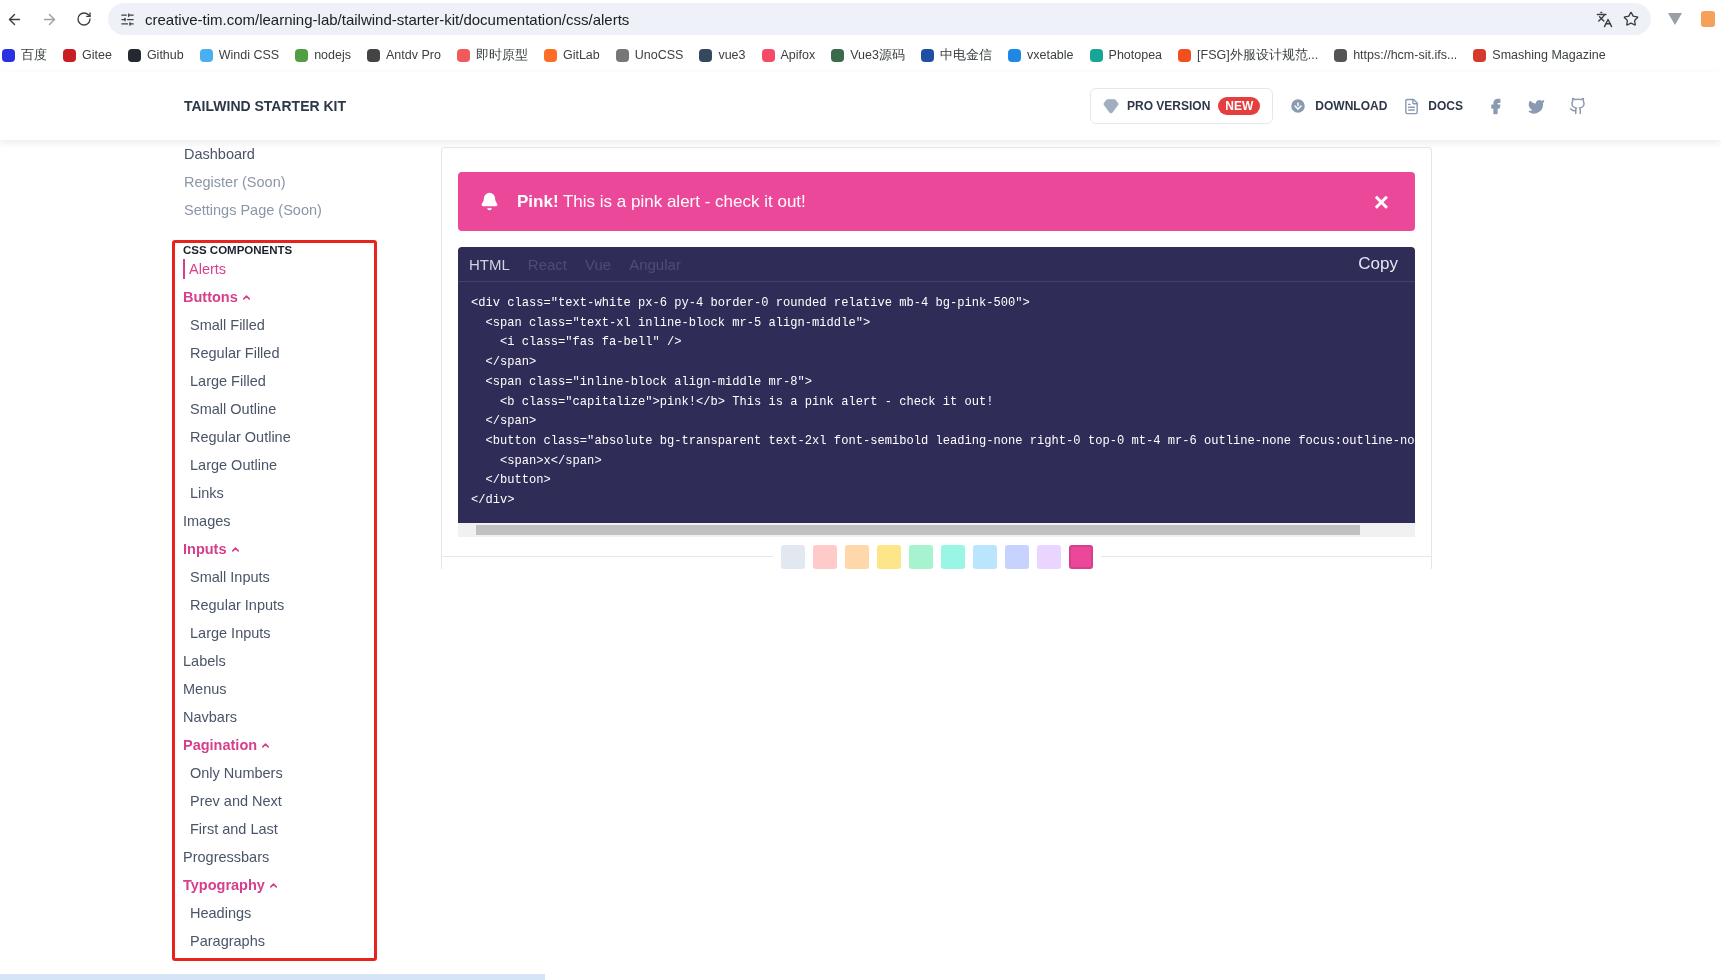  Describe the element at coordinates (1433, 106) in the screenshot. I see `docs-link: DOCS` at that location.